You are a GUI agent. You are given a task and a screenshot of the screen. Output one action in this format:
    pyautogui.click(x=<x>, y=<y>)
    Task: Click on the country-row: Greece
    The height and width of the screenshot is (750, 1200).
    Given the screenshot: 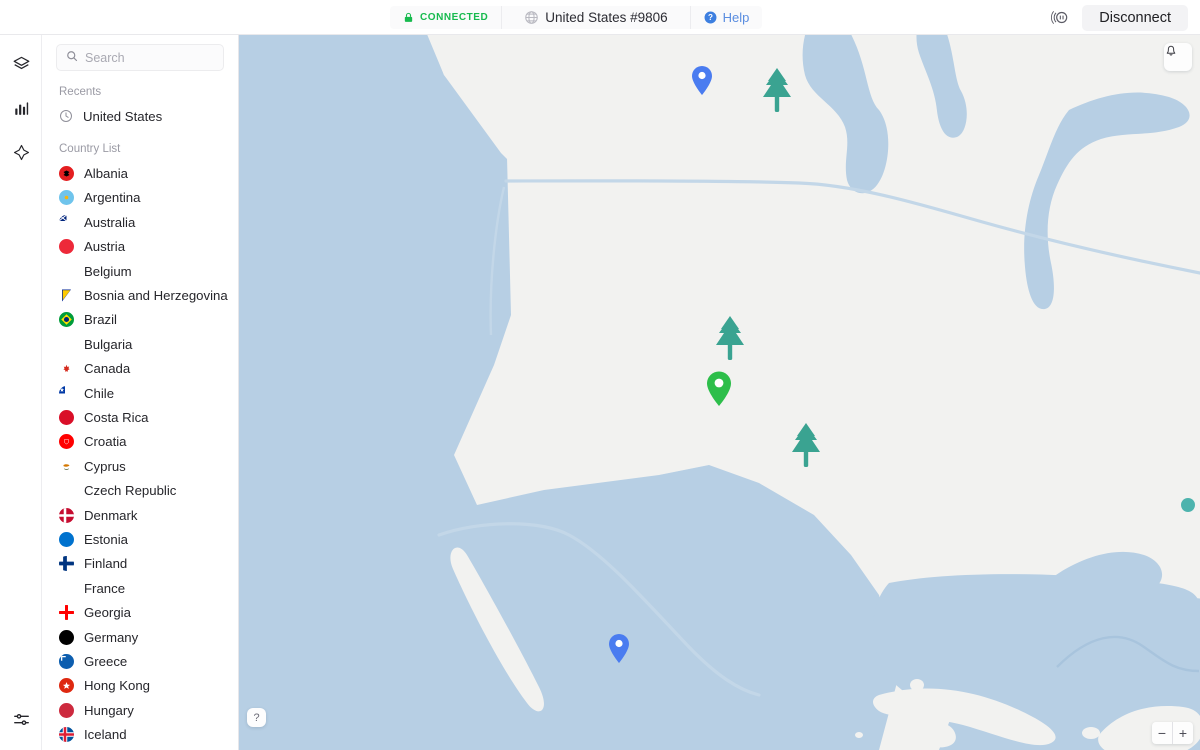 What is the action you would take?
    pyautogui.click(x=140, y=661)
    